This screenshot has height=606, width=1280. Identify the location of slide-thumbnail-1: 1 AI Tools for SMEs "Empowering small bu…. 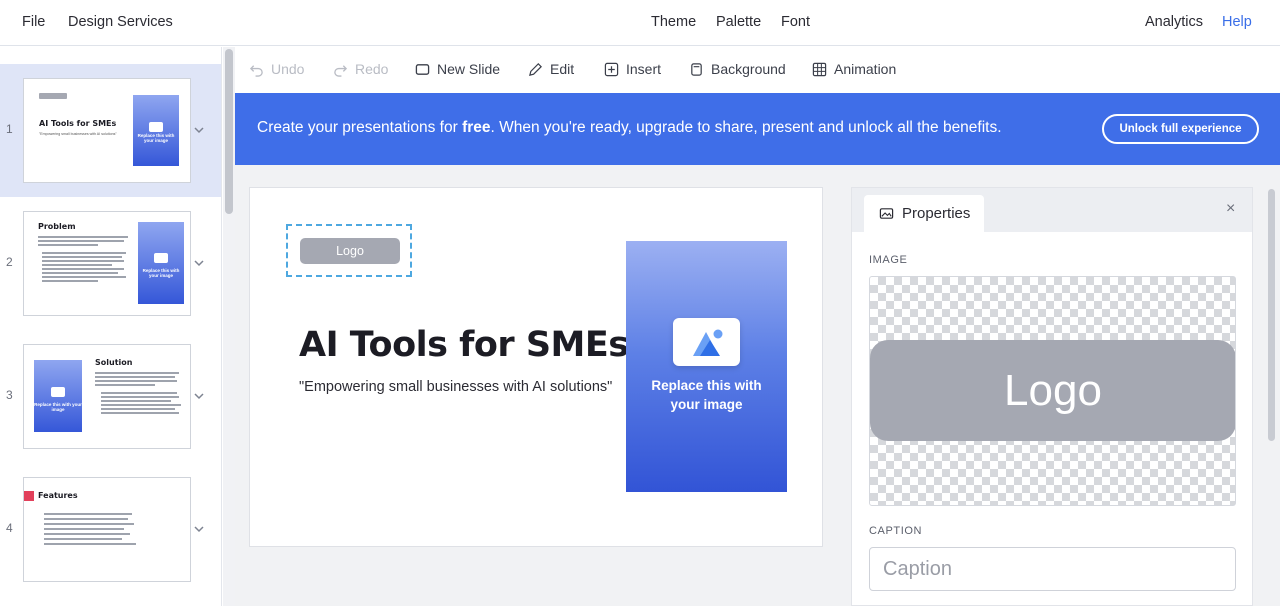
(110, 130).